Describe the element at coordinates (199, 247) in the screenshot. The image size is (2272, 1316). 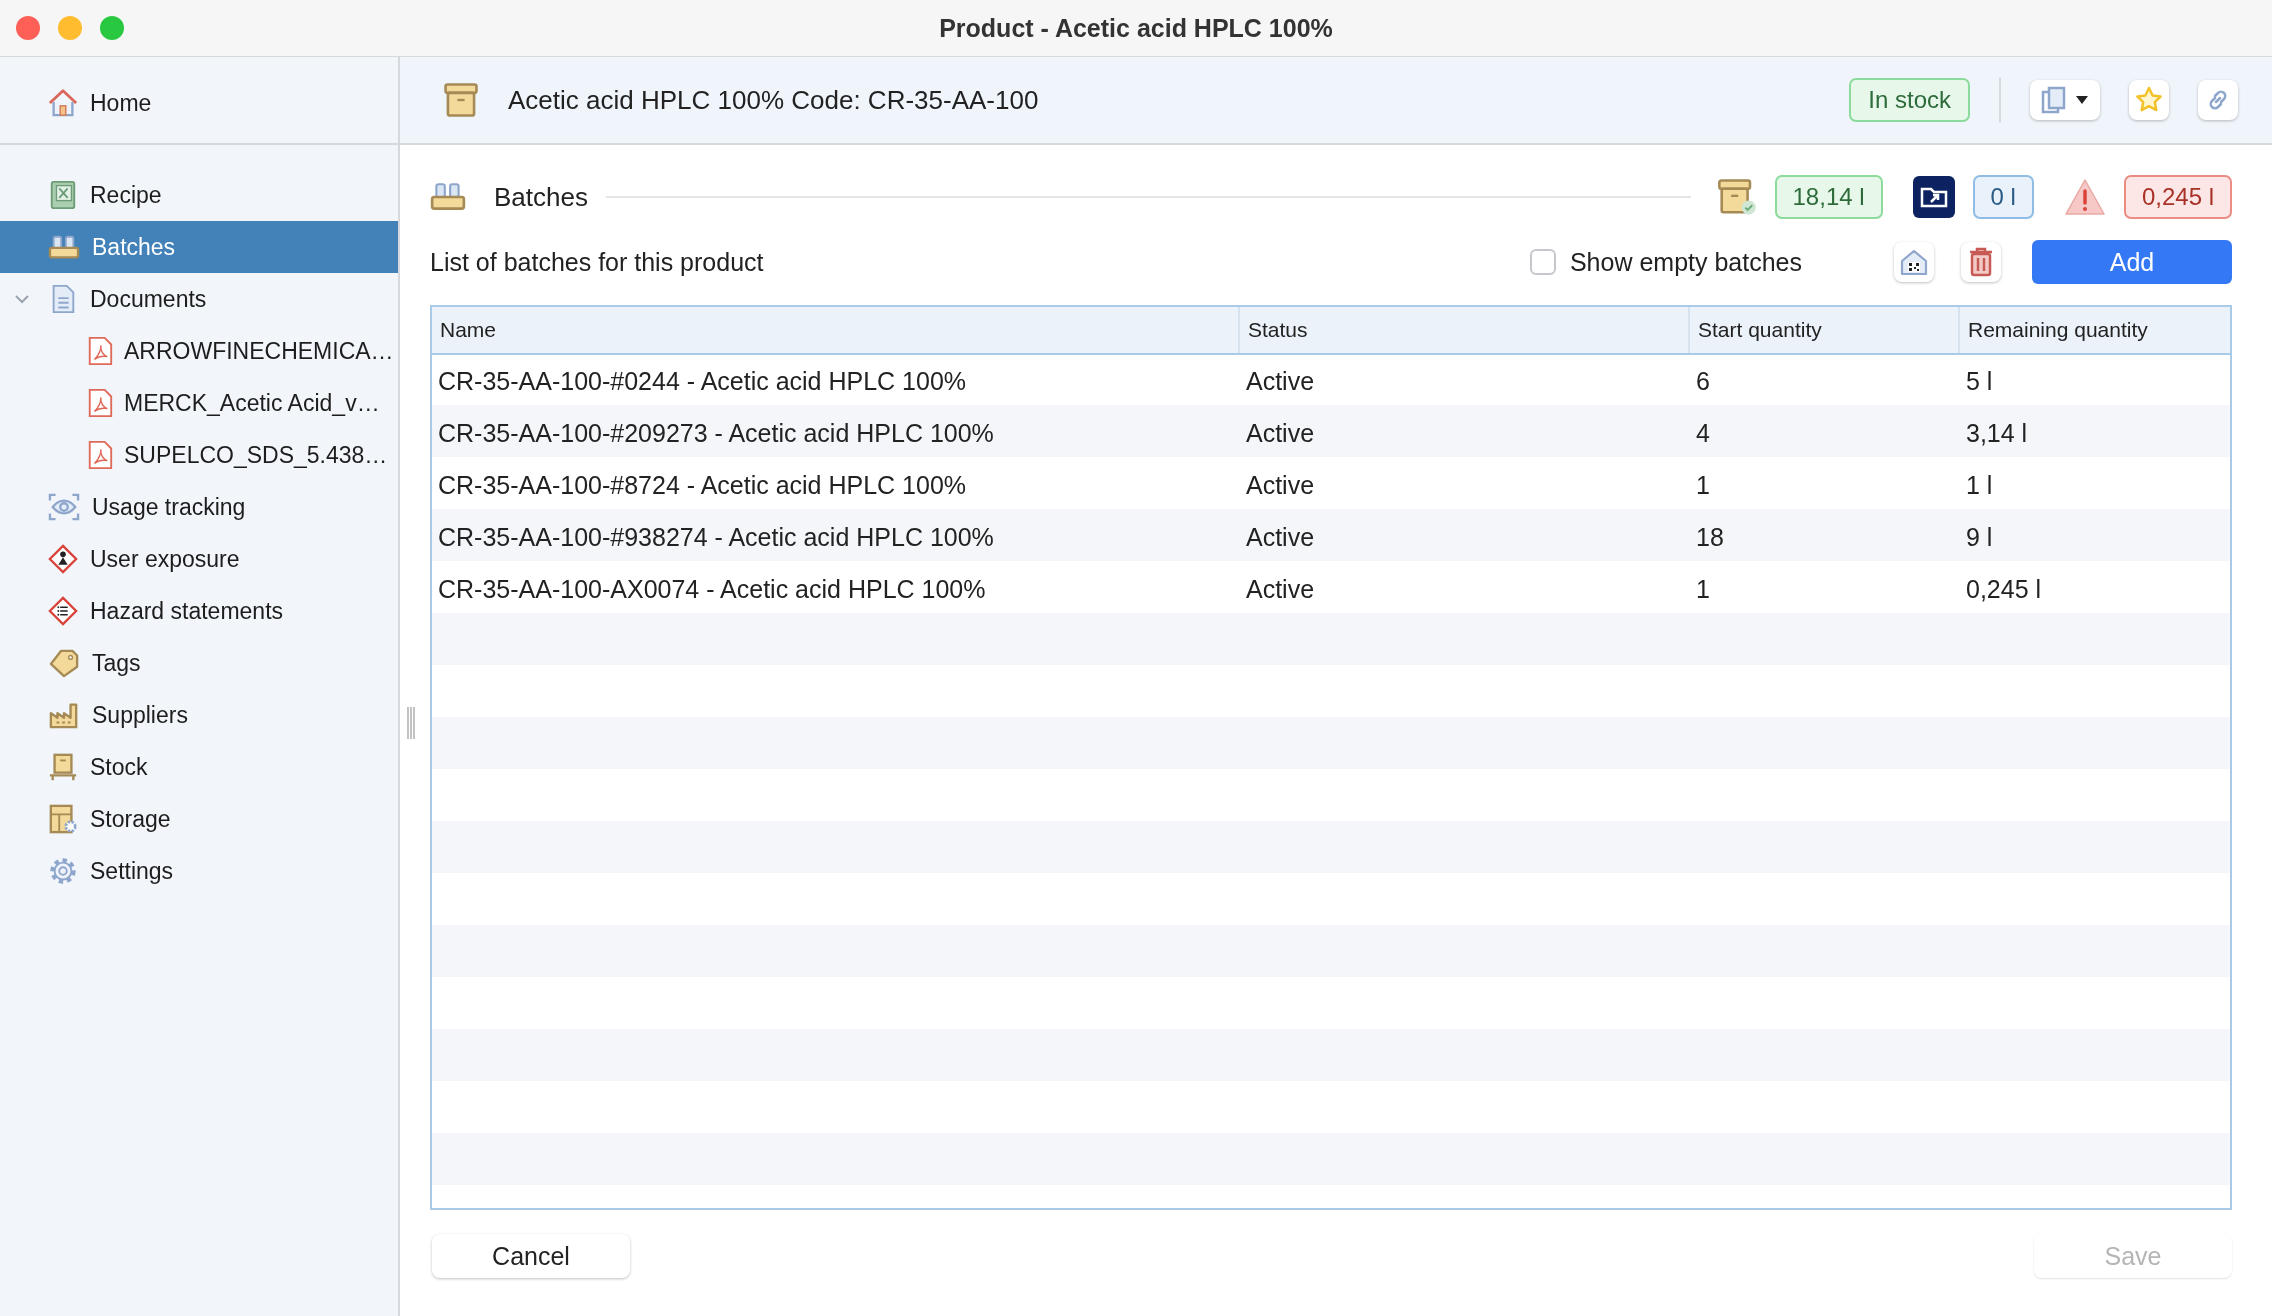
I see `sidebar-item: Batches` at that location.